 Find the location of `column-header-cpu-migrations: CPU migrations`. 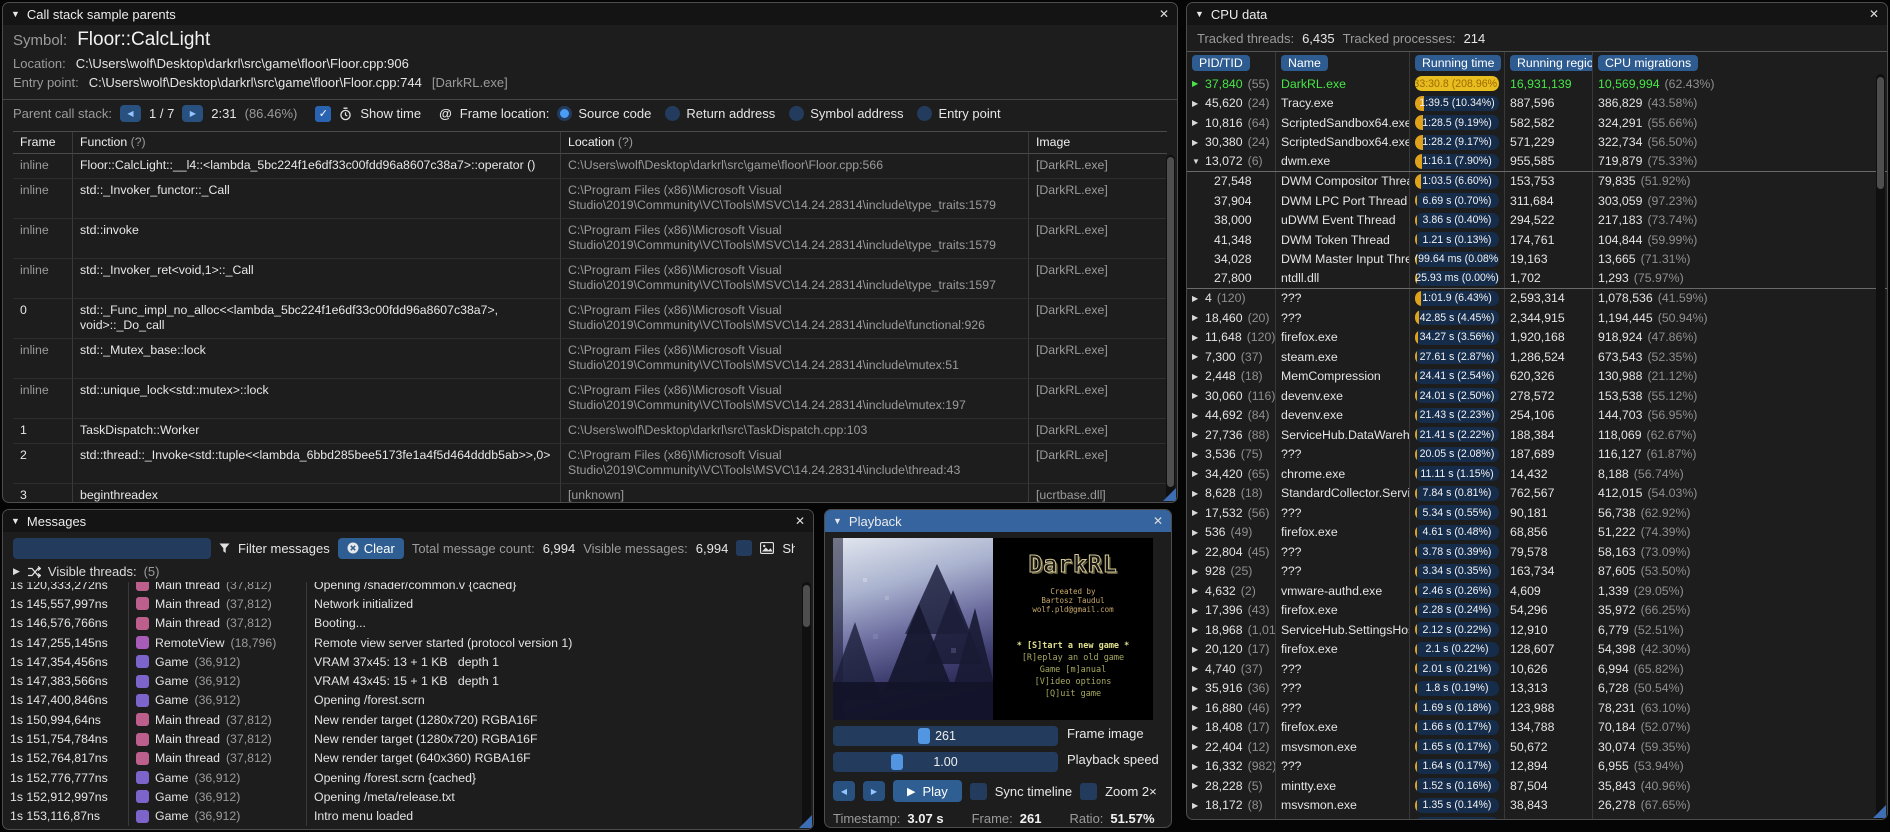

column-header-cpu-migrations: CPU migrations is located at coordinates (1648, 63).